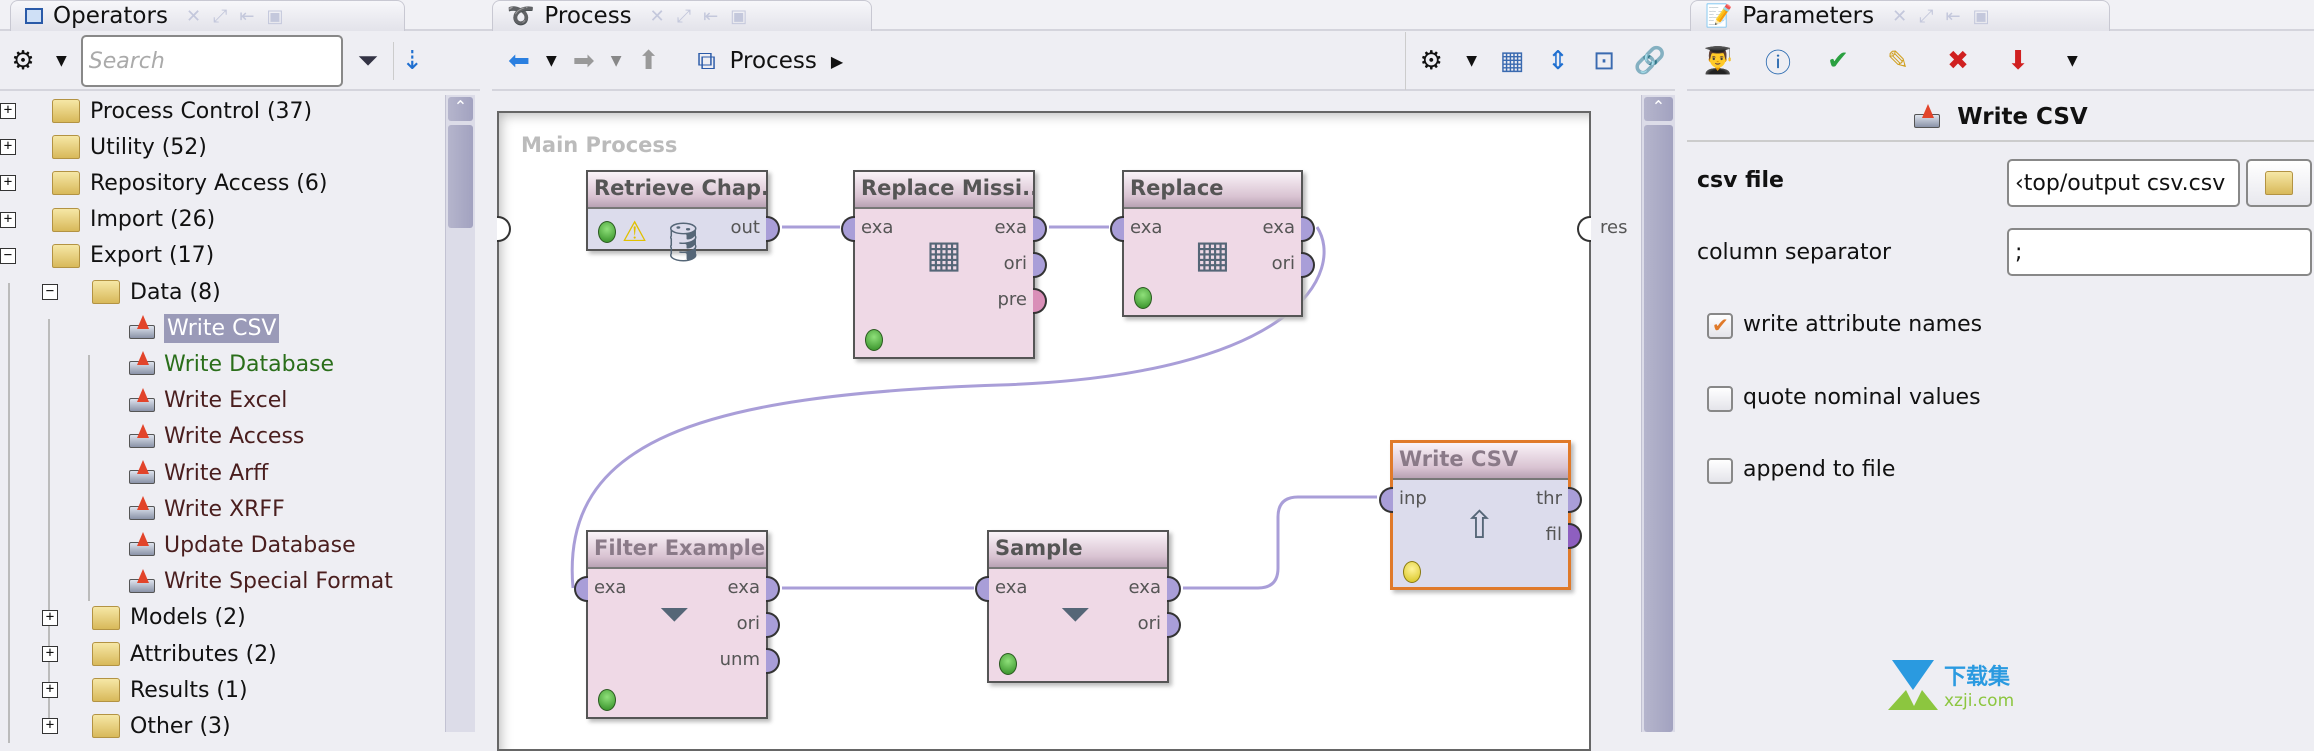 The image size is (2314, 751). Describe the element at coordinates (1862, 397) in the screenshot. I see `quote-nominal-values-label: quote nominal values` at that location.